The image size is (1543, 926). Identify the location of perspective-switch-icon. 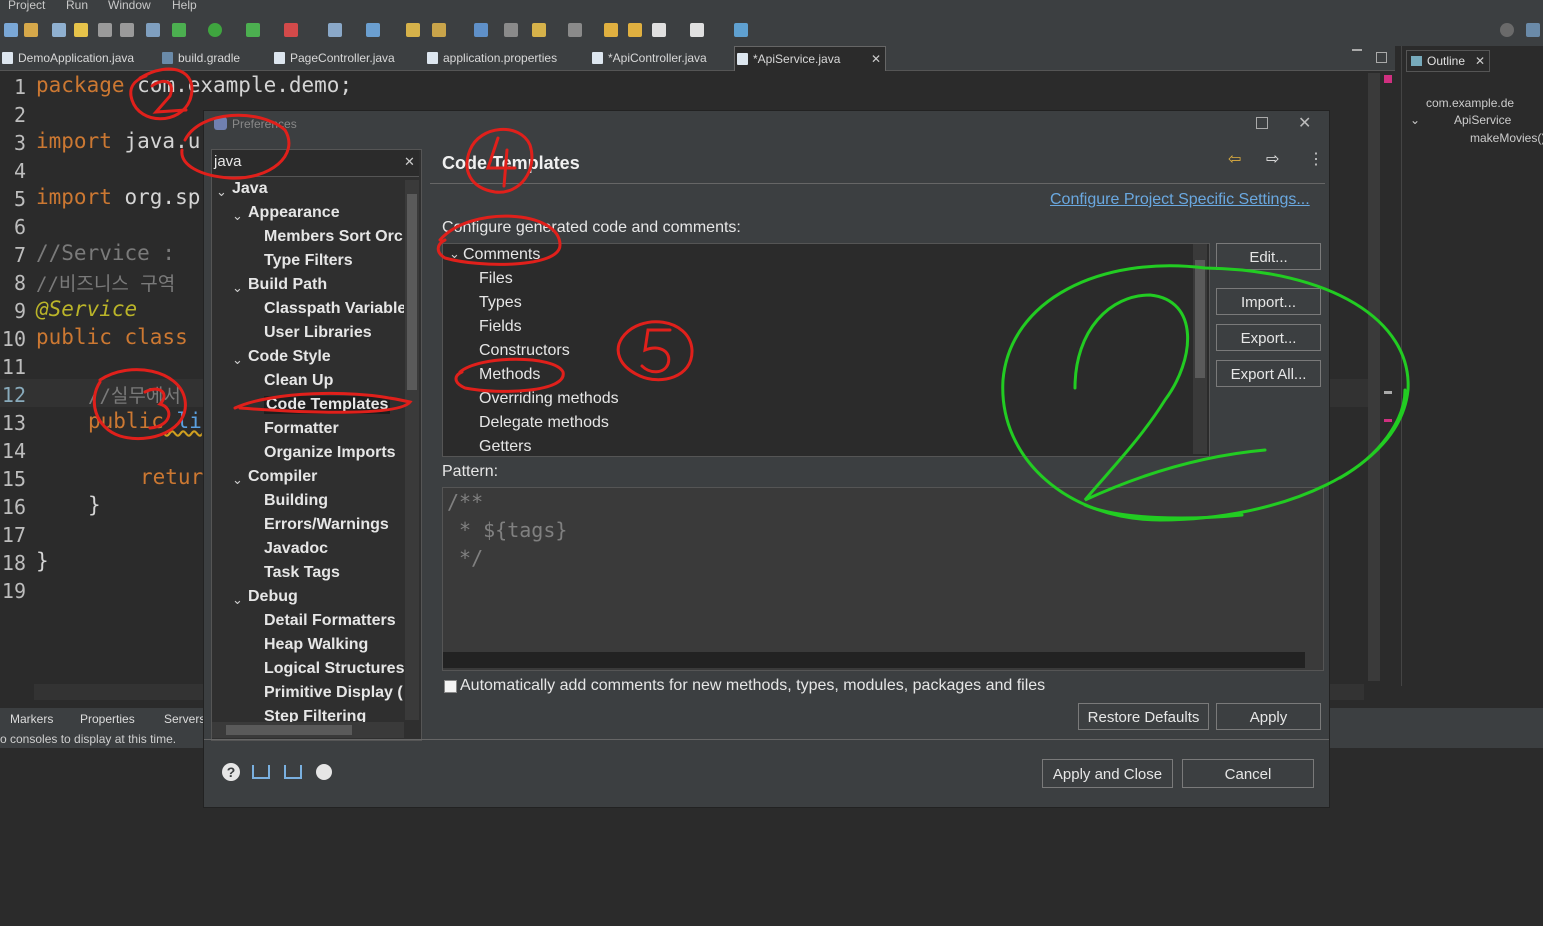
(1533, 30).